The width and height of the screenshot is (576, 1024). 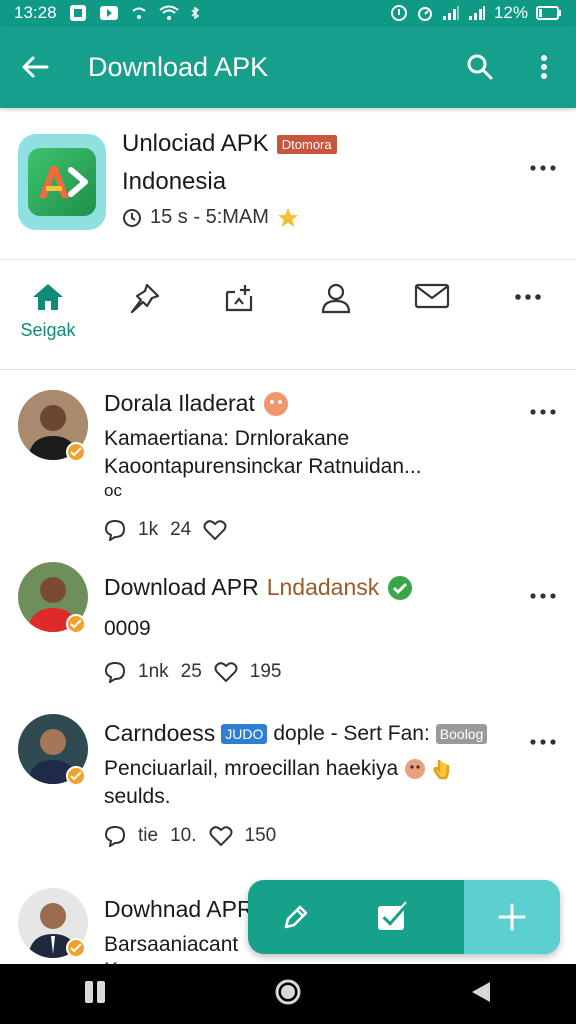 I want to click on post-text-content: Penciuarlail, mroecillan haekiya, so click(x=251, y=768).